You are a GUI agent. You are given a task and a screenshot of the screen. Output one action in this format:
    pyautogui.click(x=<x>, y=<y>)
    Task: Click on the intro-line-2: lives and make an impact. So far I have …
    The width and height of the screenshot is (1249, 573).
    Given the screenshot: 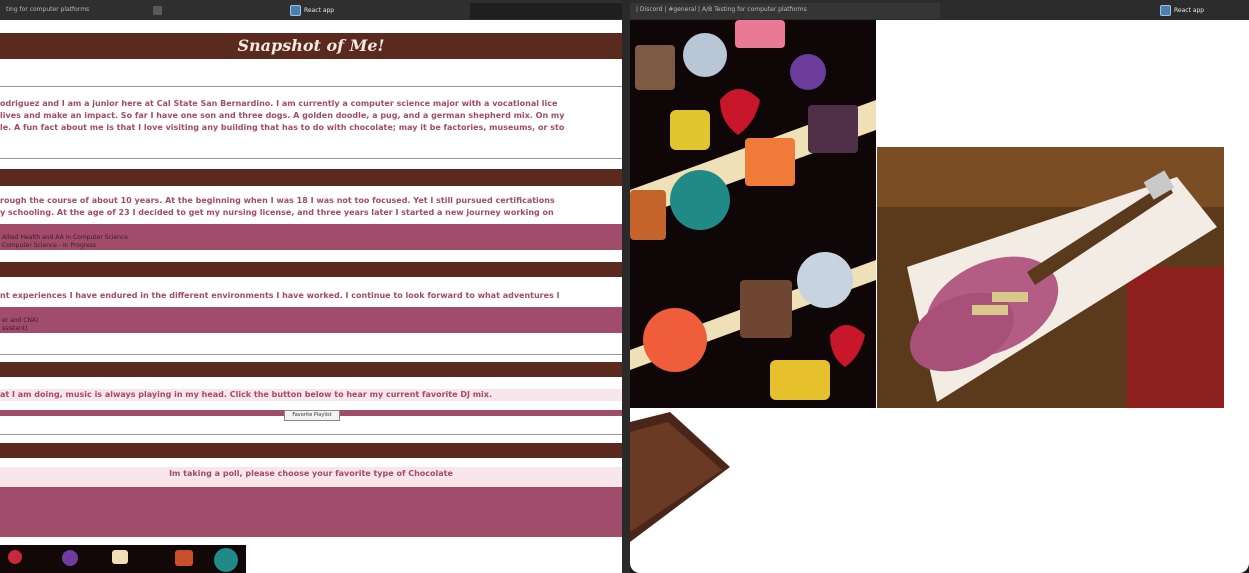 What is the action you would take?
    pyautogui.click(x=282, y=115)
    